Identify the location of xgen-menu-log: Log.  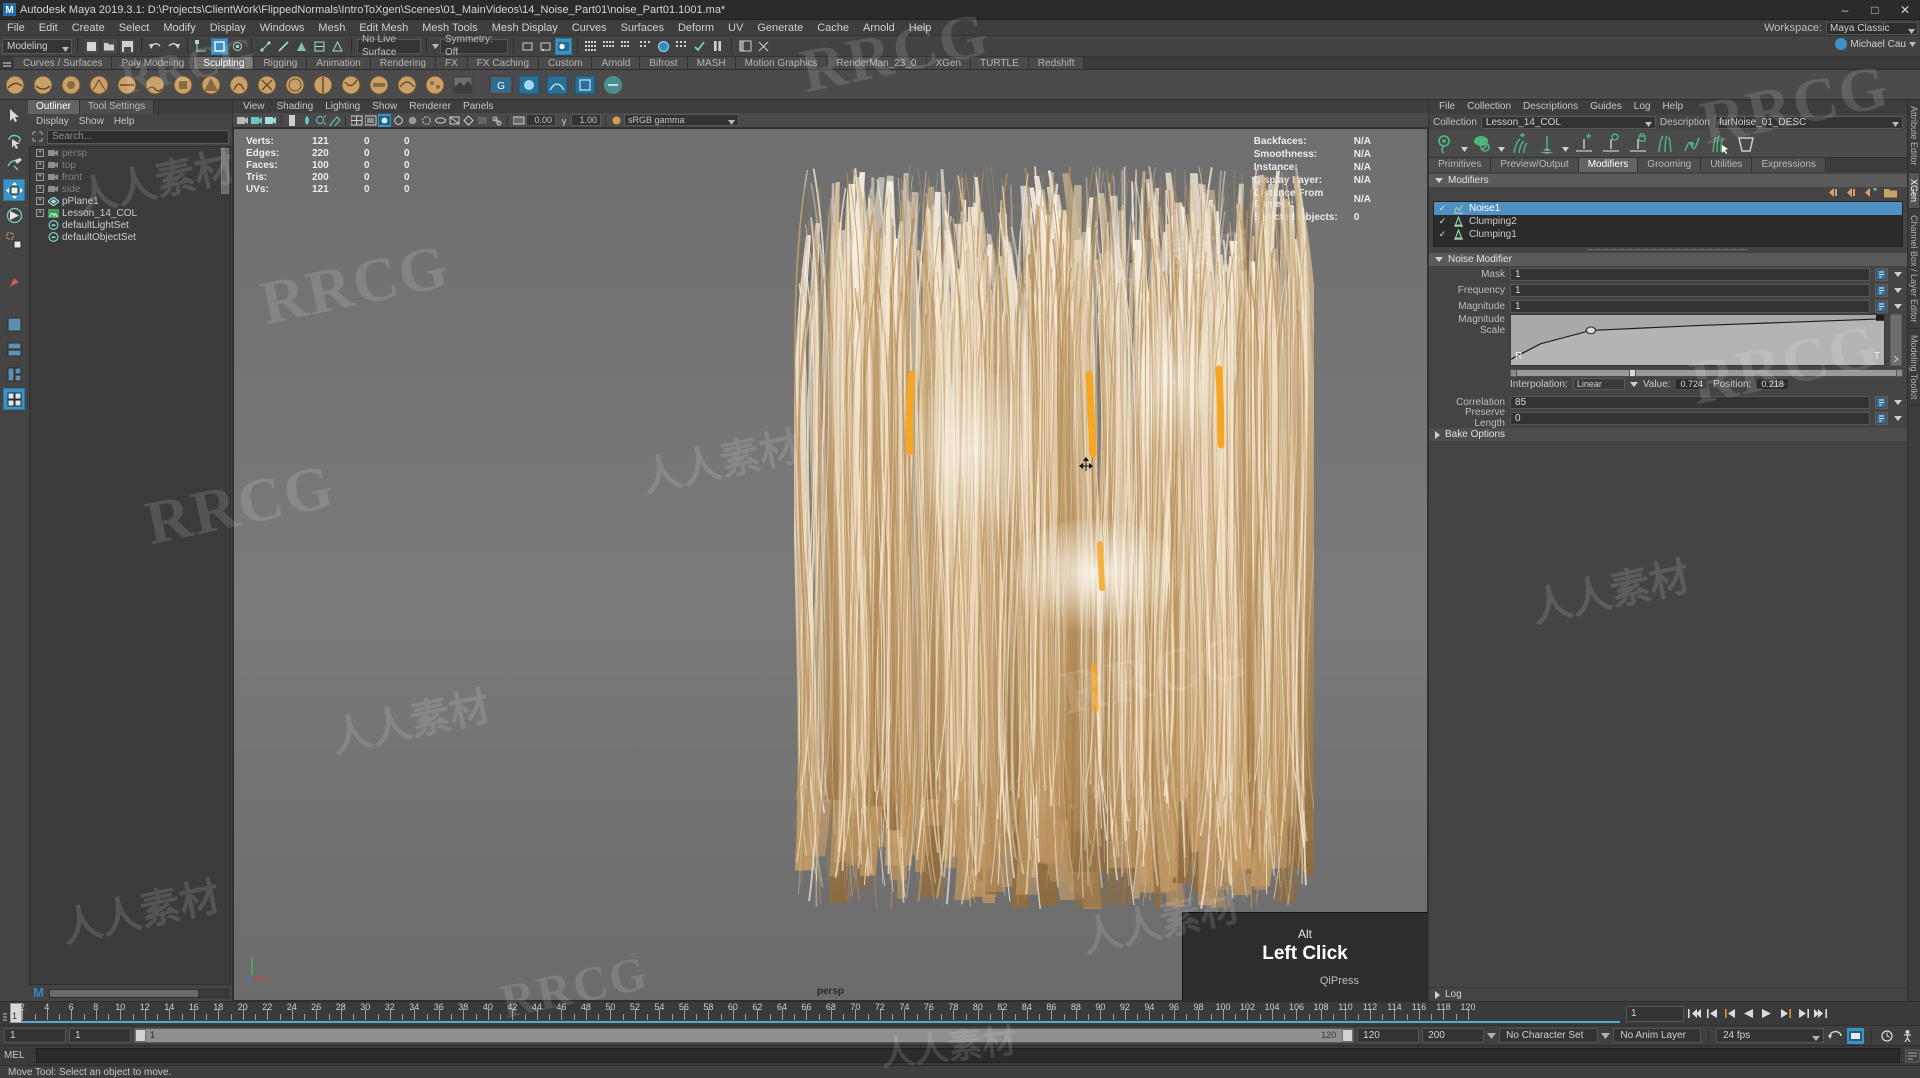
(1642, 107).